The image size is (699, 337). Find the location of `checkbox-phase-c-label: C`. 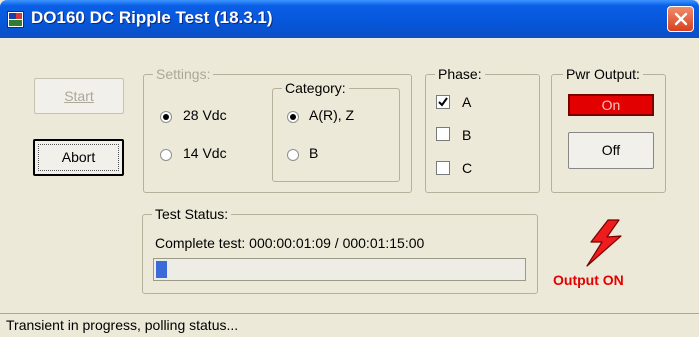

checkbox-phase-c-label: C is located at coordinates (467, 168).